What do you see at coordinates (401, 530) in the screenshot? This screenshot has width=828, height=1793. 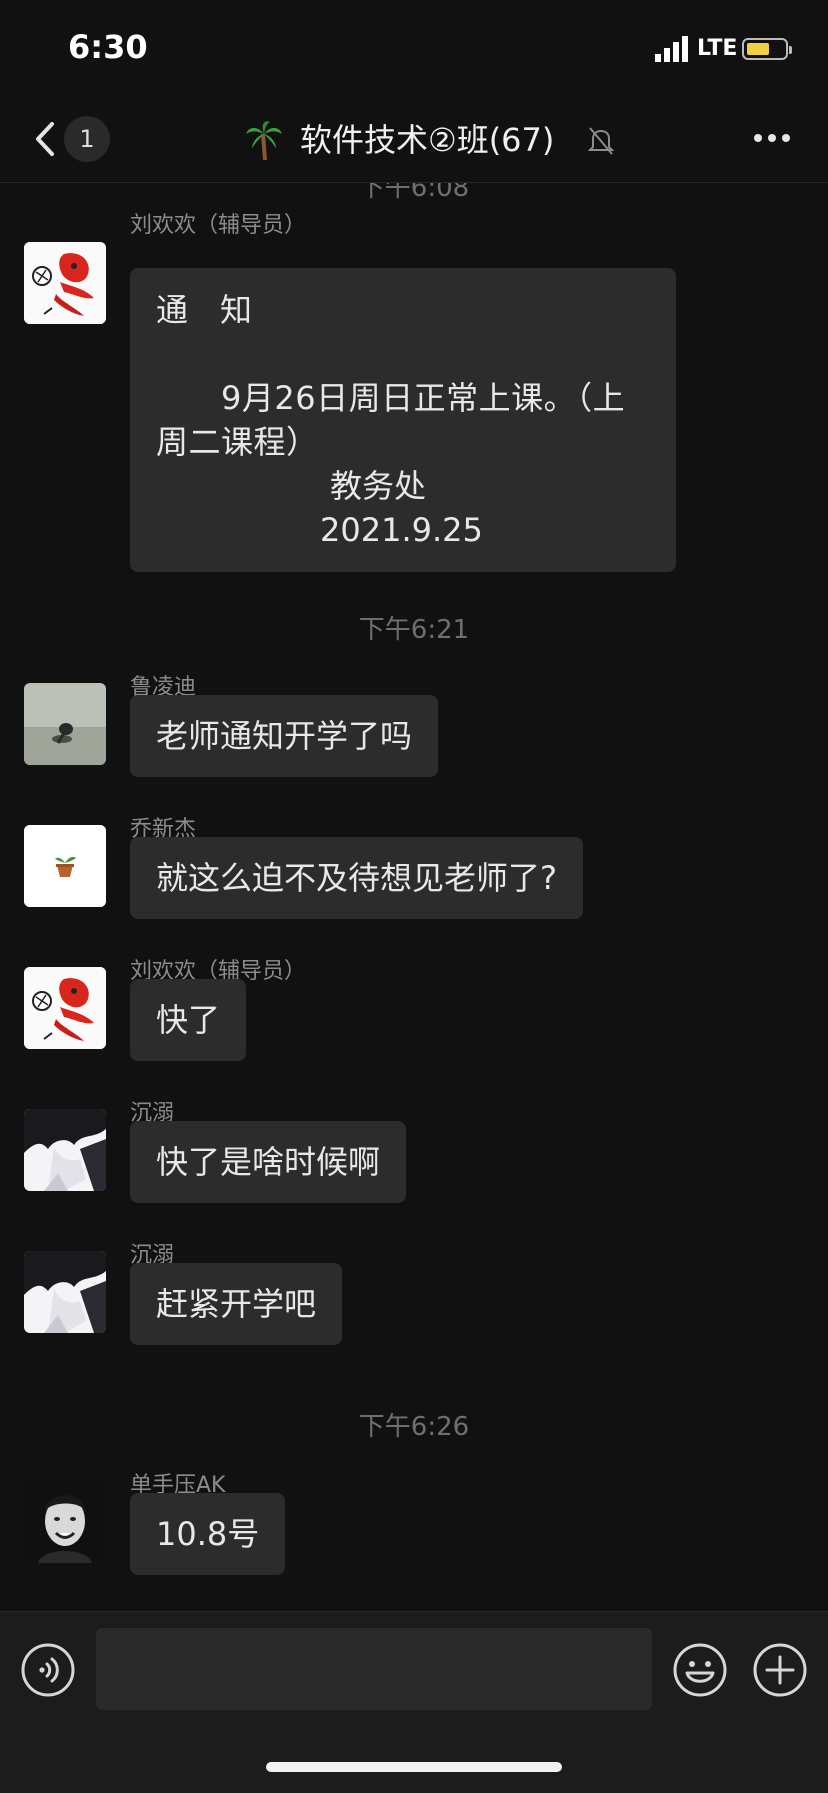 I see `notice-date: 2021.9.25` at bounding box center [401, 530].